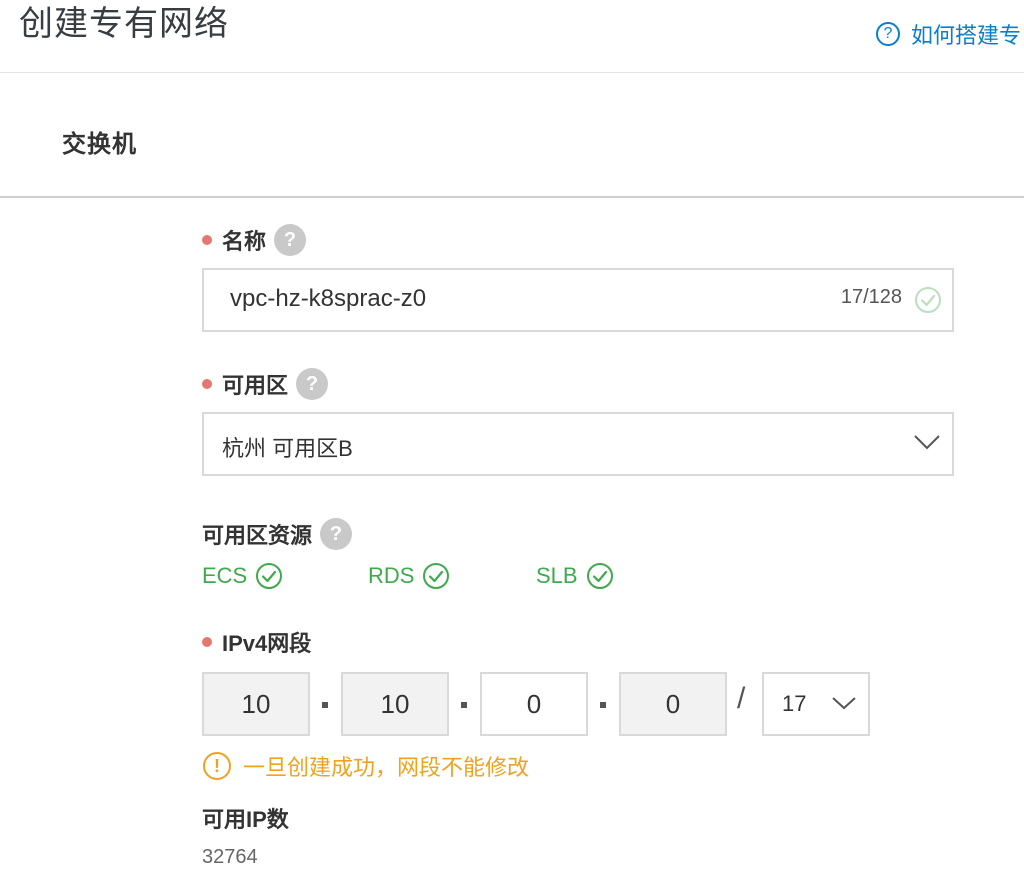 The height and width of the screenshot is (888, 1024). What do you see at coordinates (673, 704) in the screenshot?
I see `ip-octet-4: 0` at bounding box center [673, 704].